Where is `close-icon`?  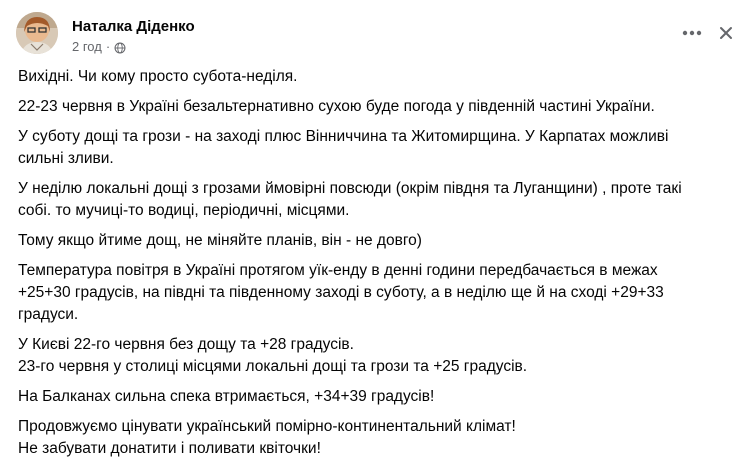
close-icon is located at coordinates (726, 33).